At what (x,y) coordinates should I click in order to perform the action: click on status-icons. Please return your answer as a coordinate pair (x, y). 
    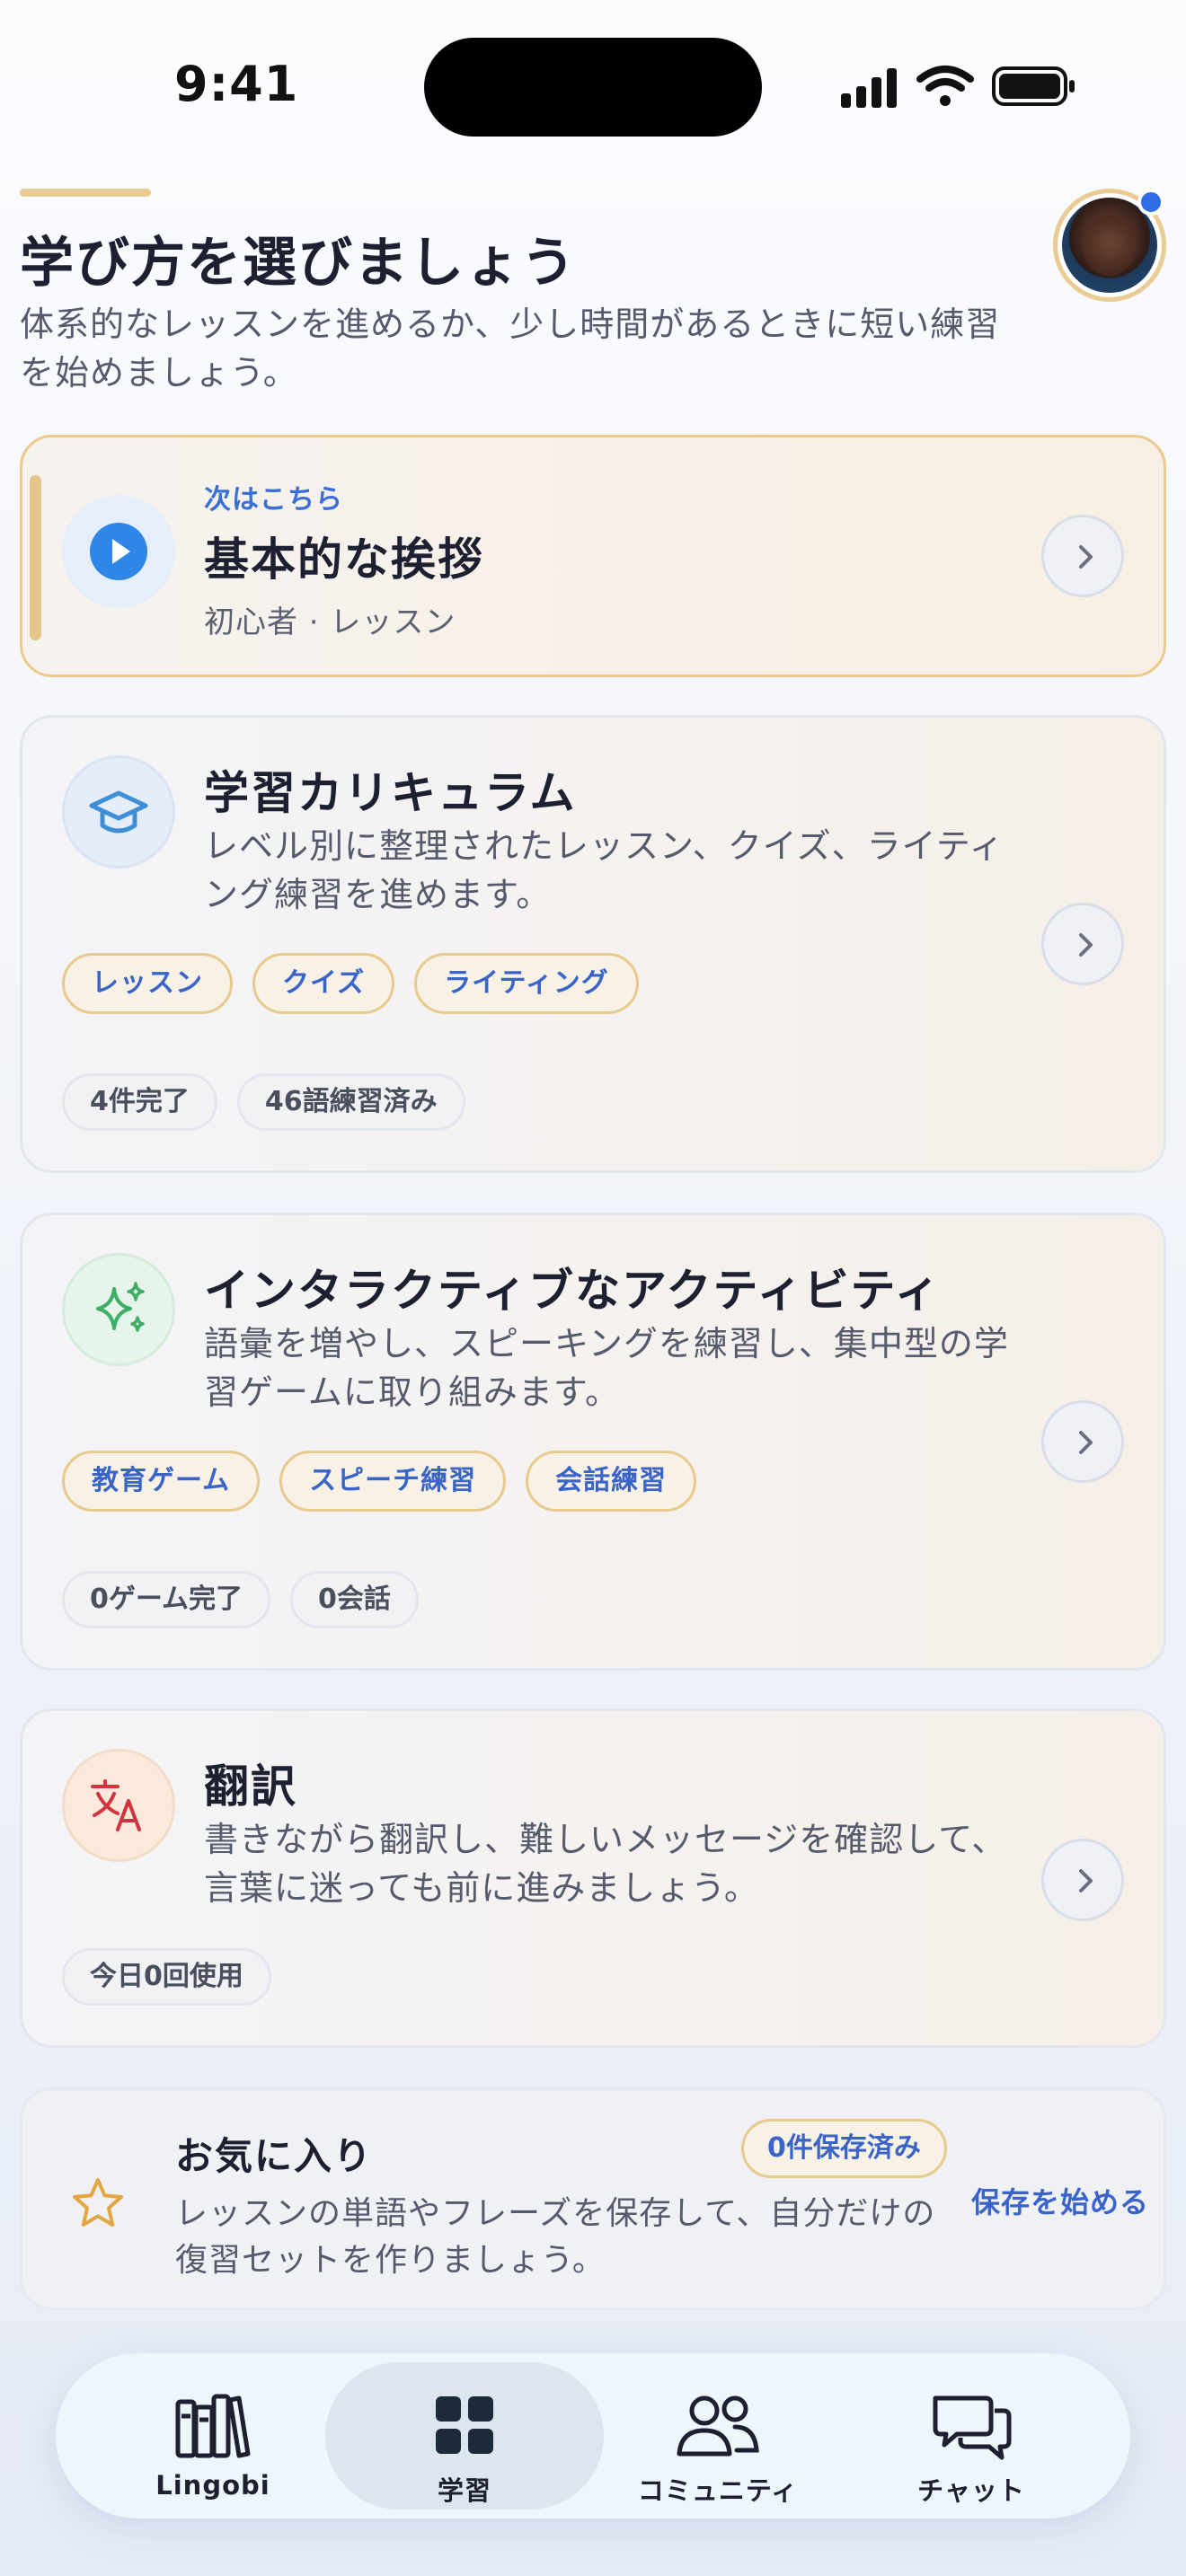
    Looking at the image, I should click on (959, 86).